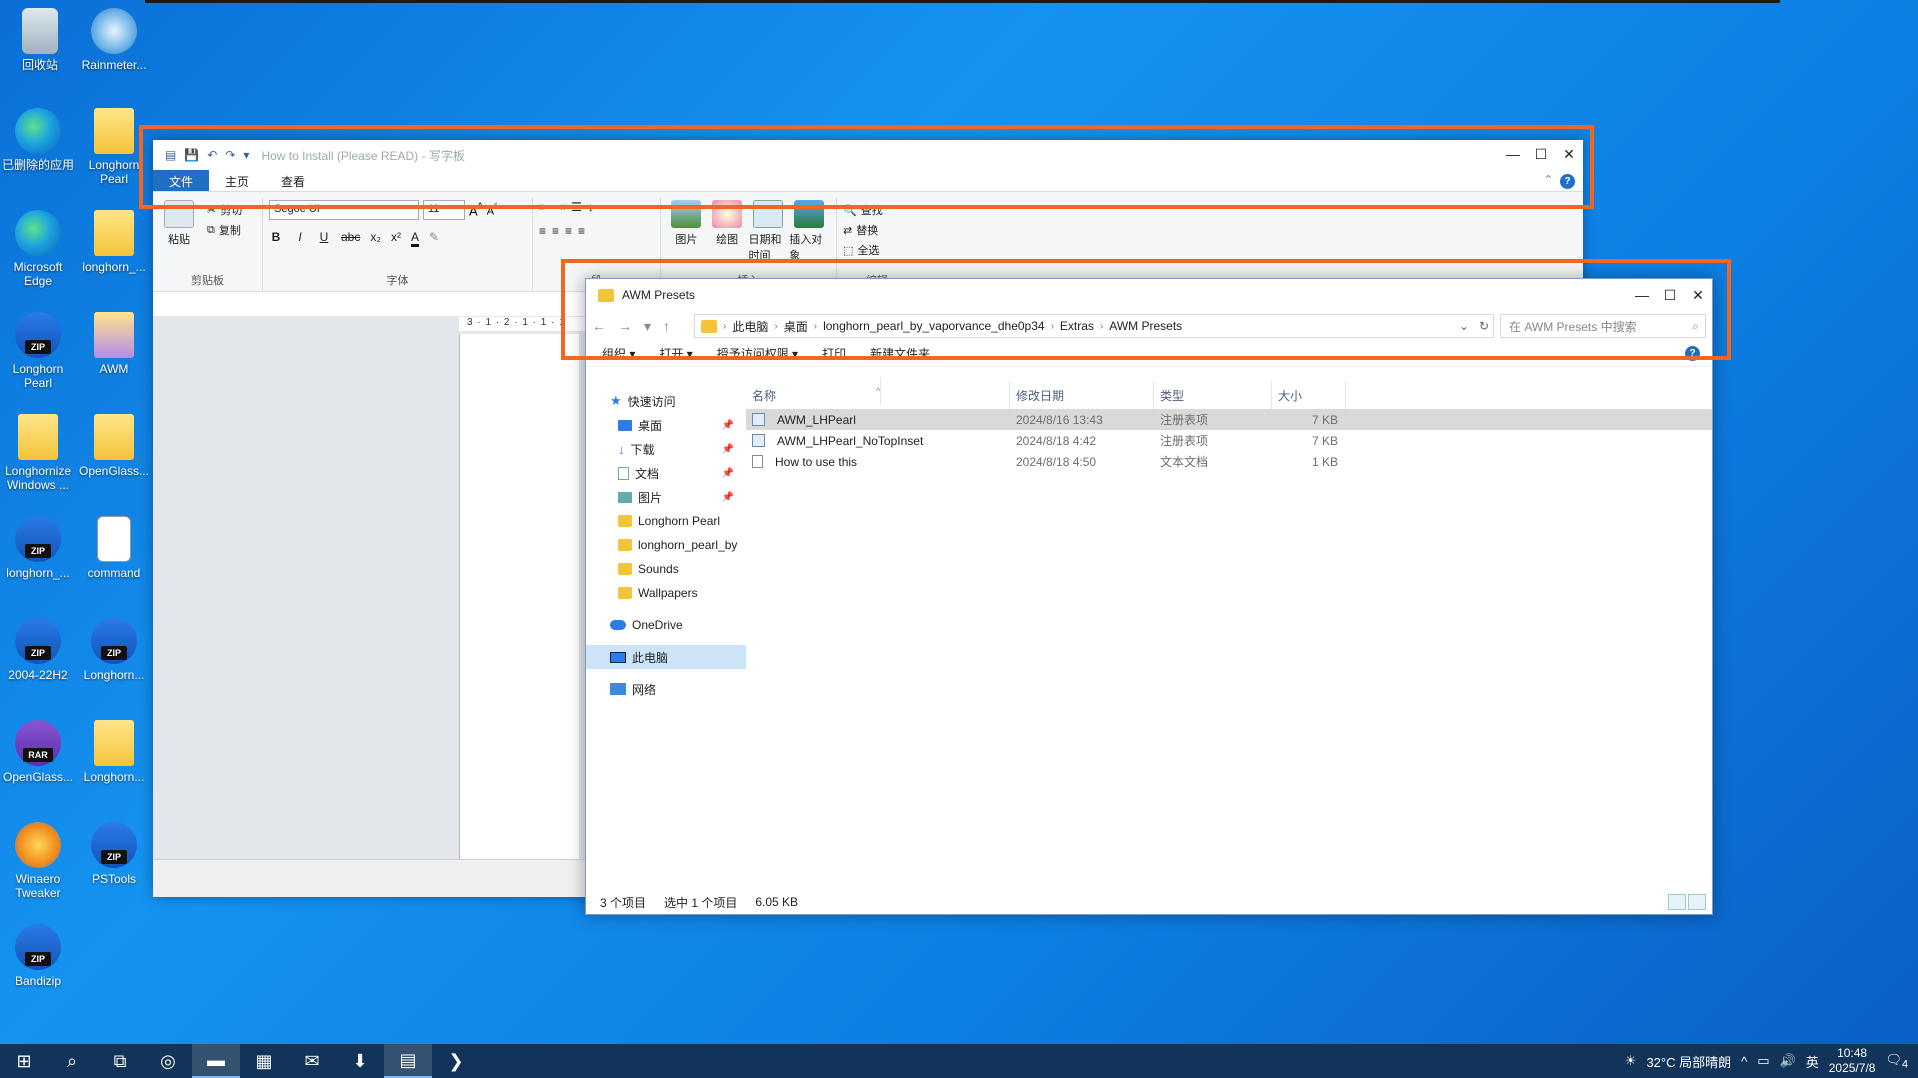  What do you see at coordinates (40, 40) in the screenshot?
I see `desktop-icon-recycle-bin: 回收站` at bounding box center [40, 40].